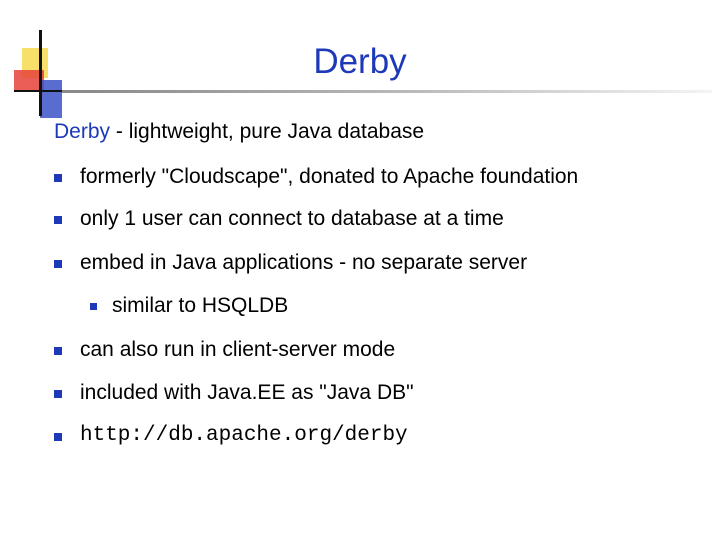 The height and width of the screenshot is (540, 720). I want to click on intro-line: Derby - lightweight, pure Java database, so click(239, 132).